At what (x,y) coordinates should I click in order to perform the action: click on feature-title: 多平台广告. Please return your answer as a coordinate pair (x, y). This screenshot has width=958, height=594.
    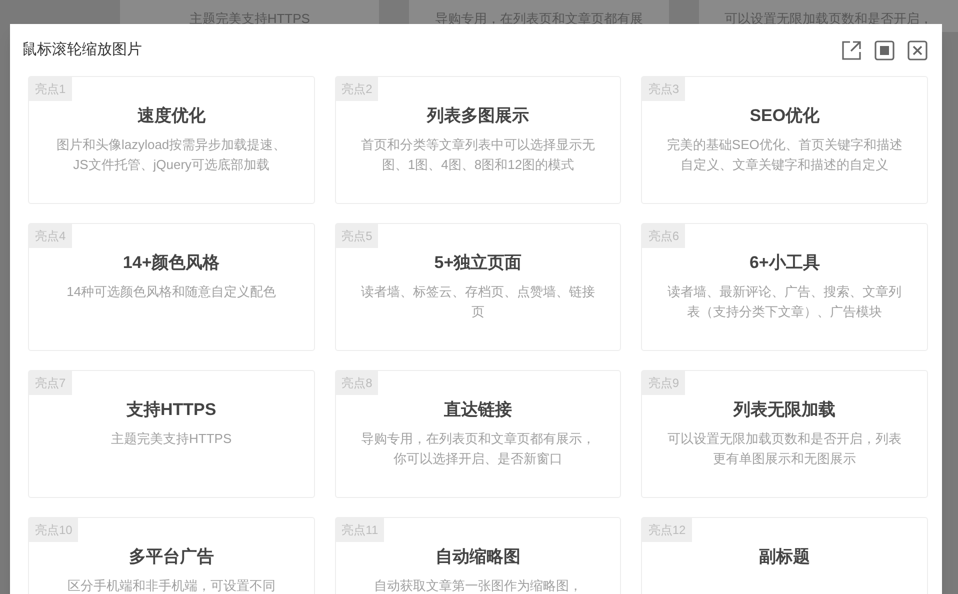
    Looking at the image, I should click on (171, 557).